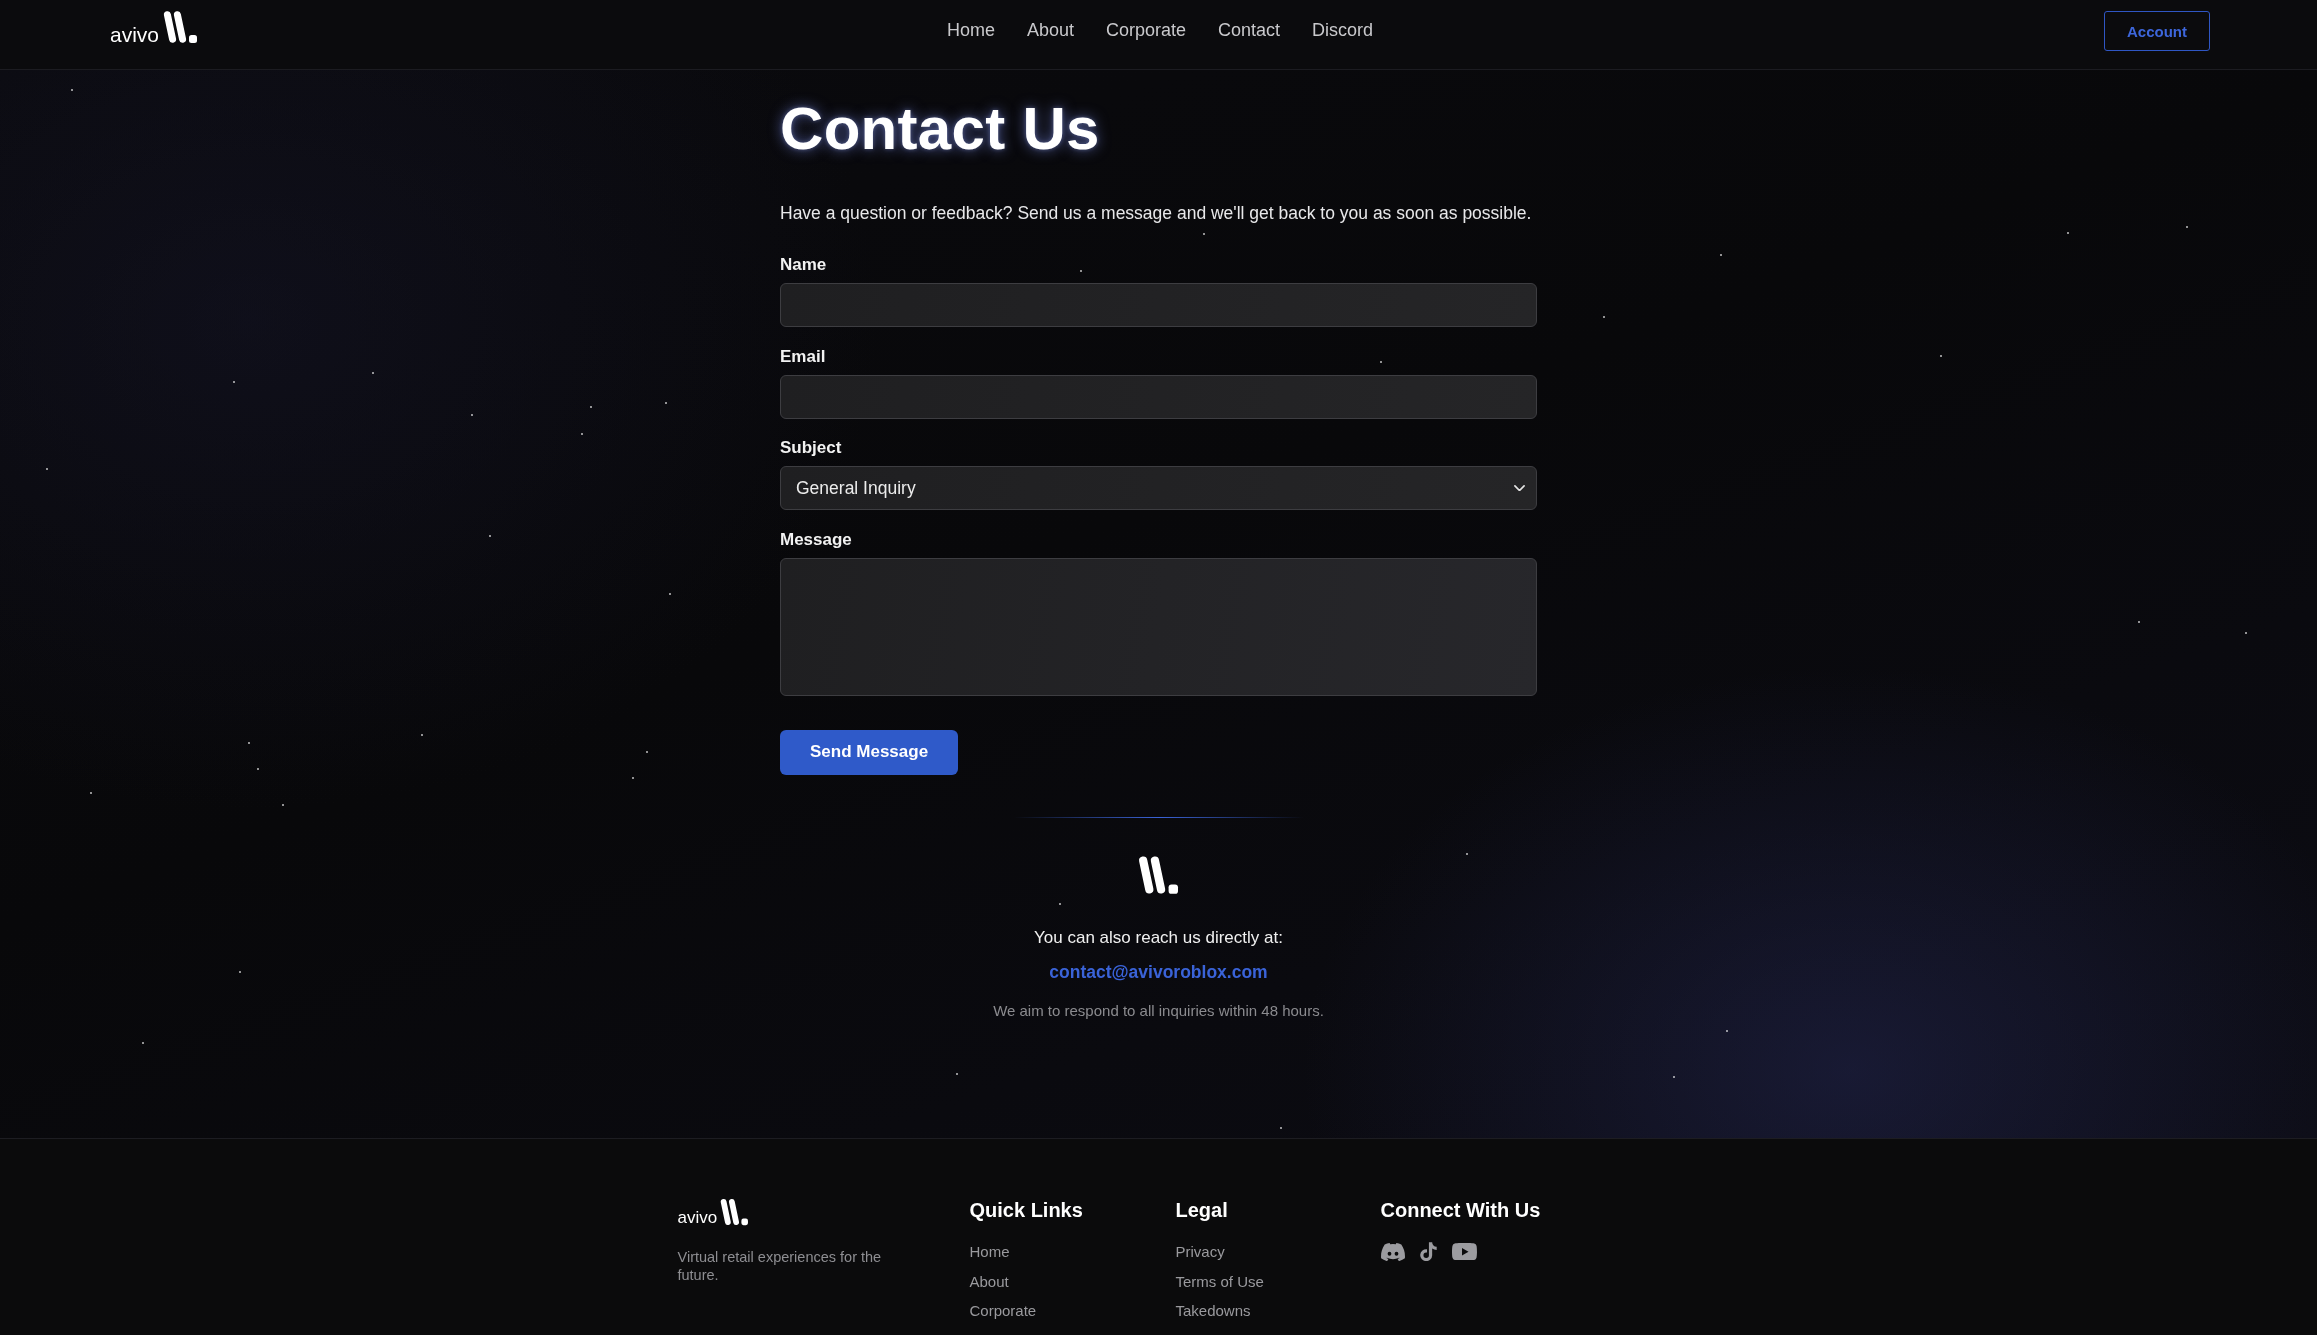  What do you see at coordinates (1145, 30) in the screenshot?
I see `nav-link: Corporate` at bounding box center [1145, 30].